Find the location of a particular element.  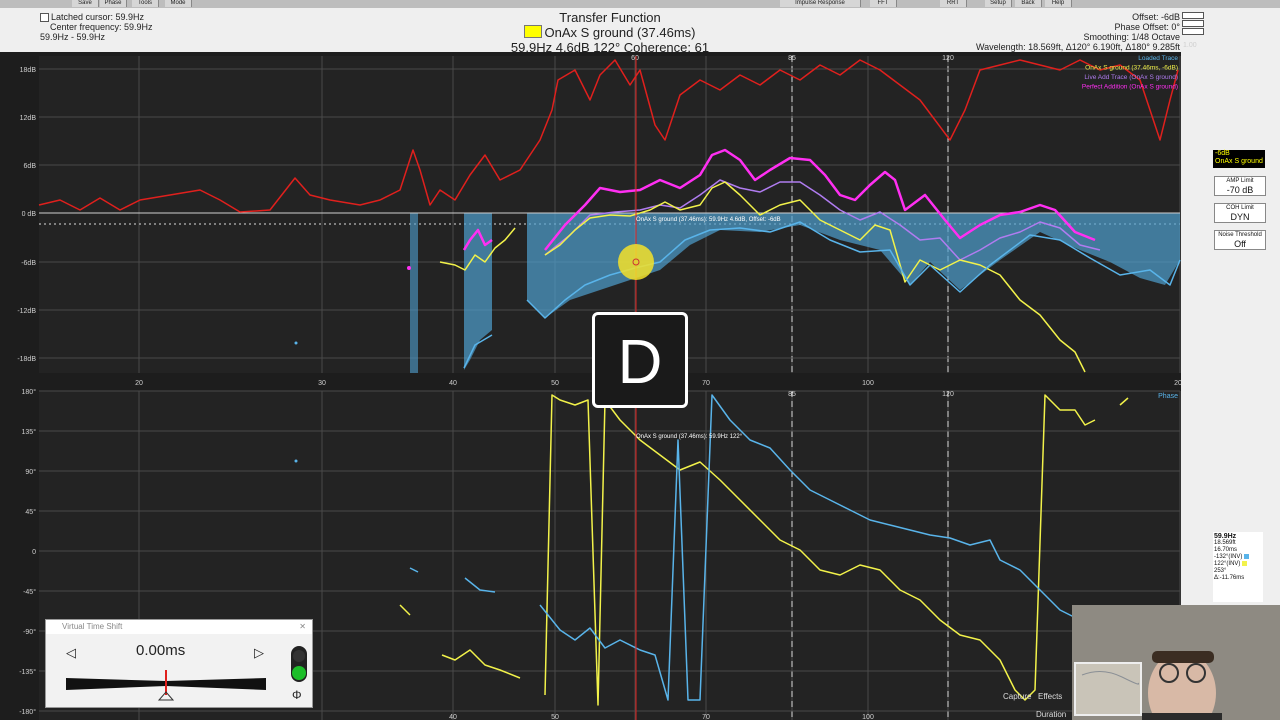

legend-entry: Perfect Addition (OnAx S ground) is located at coordinates (1130, 87).